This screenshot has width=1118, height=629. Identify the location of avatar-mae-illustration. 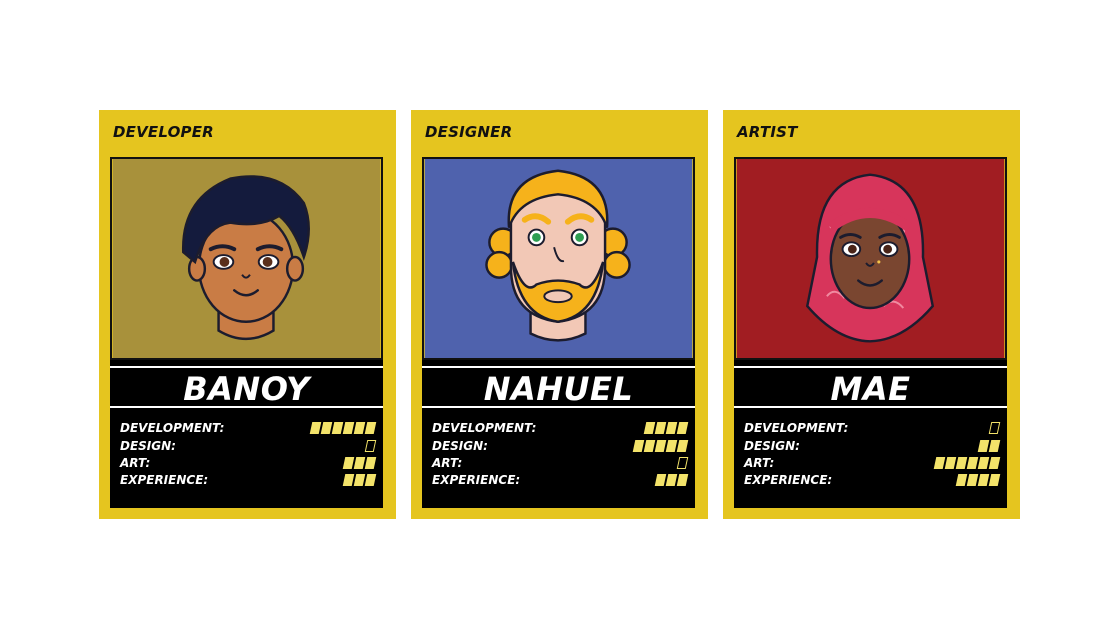
(870, 258).